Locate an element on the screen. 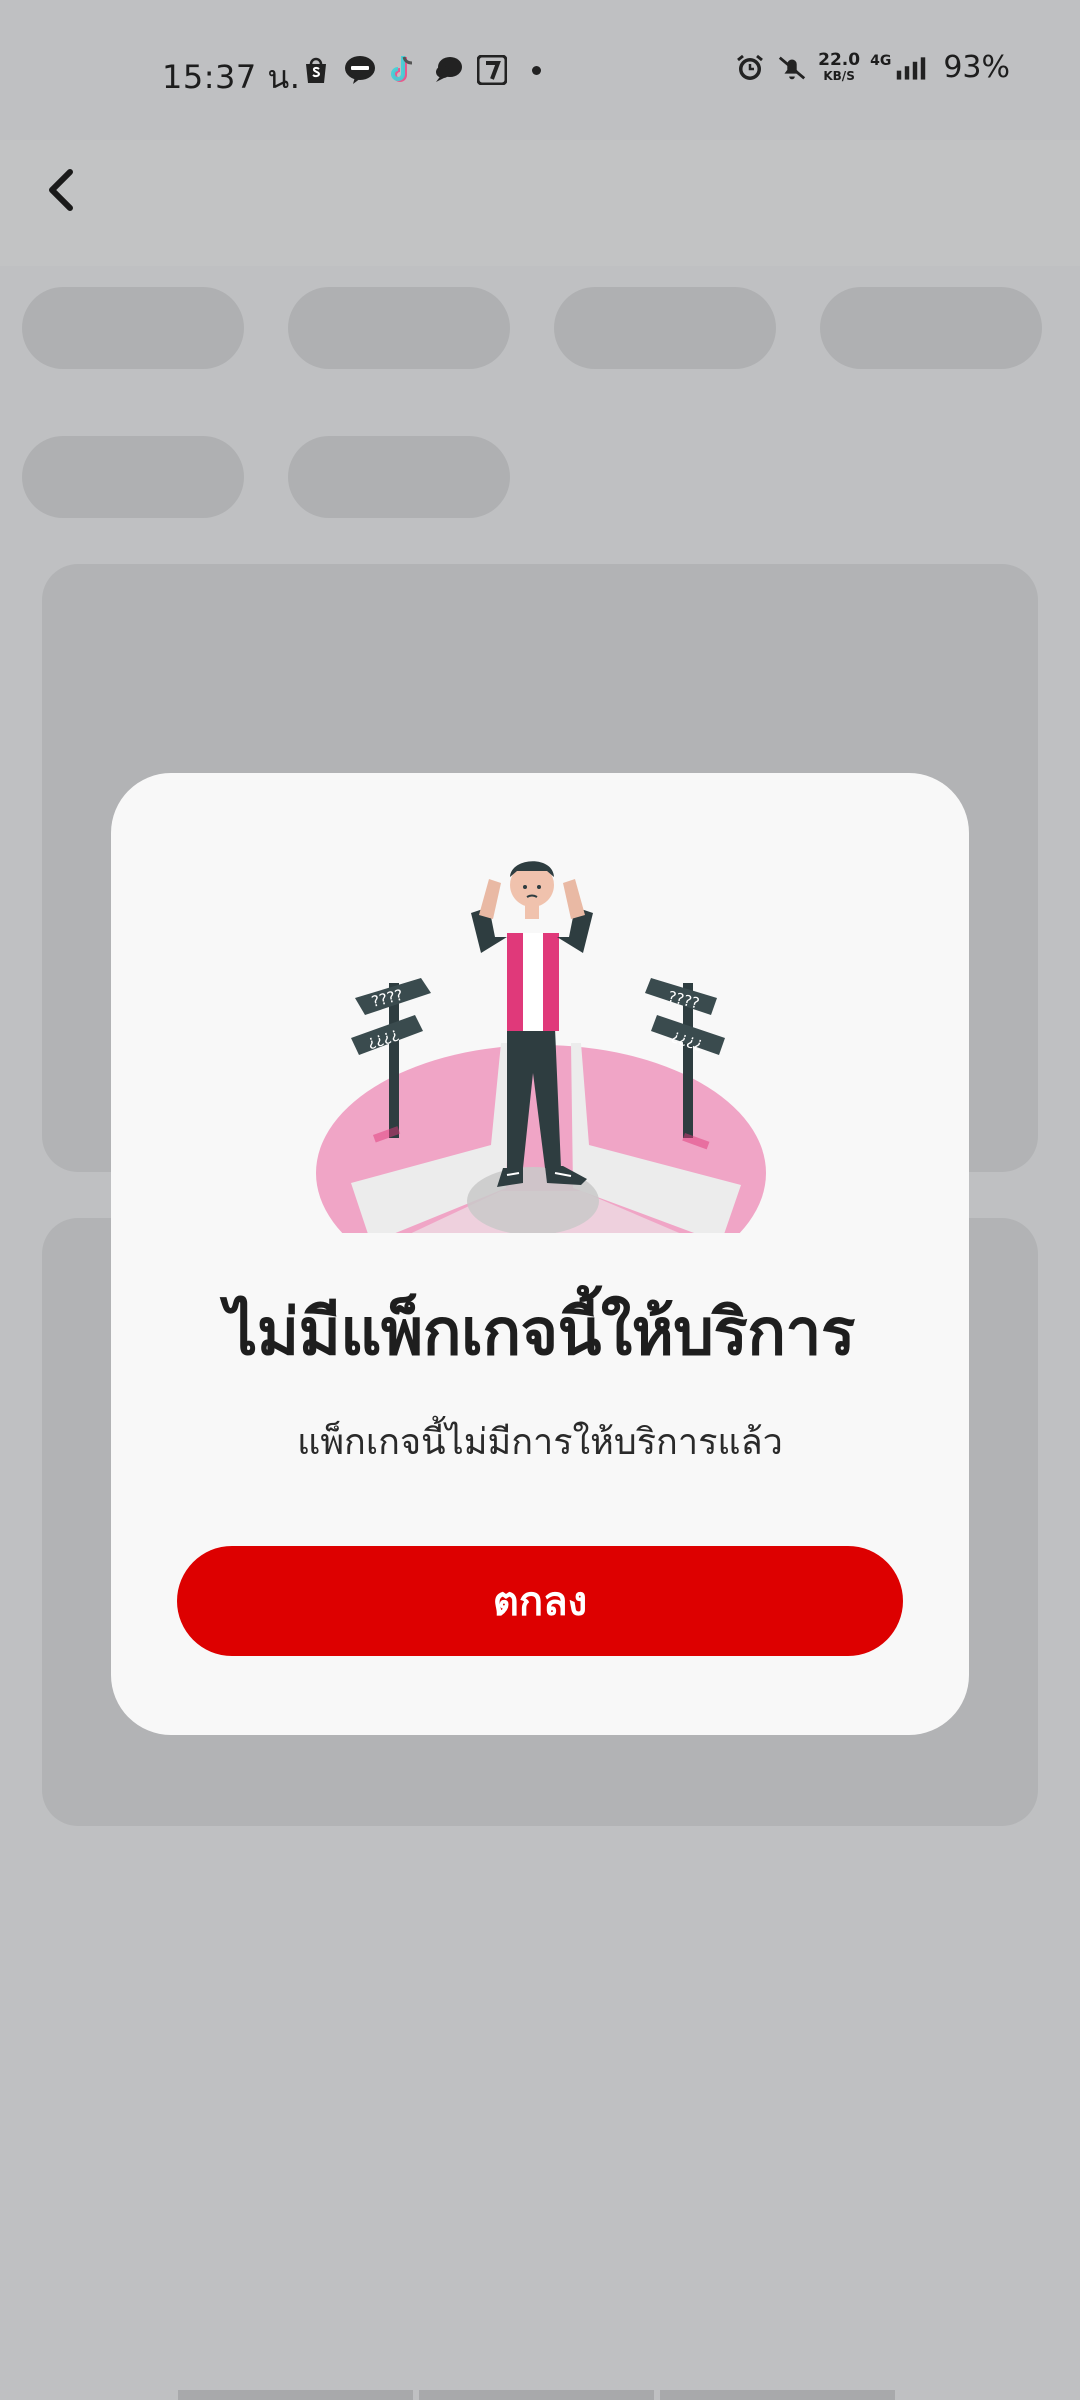 The height and width of the screenshot is (2400, 1080). net-speed-value: 22.0 is located at coordinates (839, 59).